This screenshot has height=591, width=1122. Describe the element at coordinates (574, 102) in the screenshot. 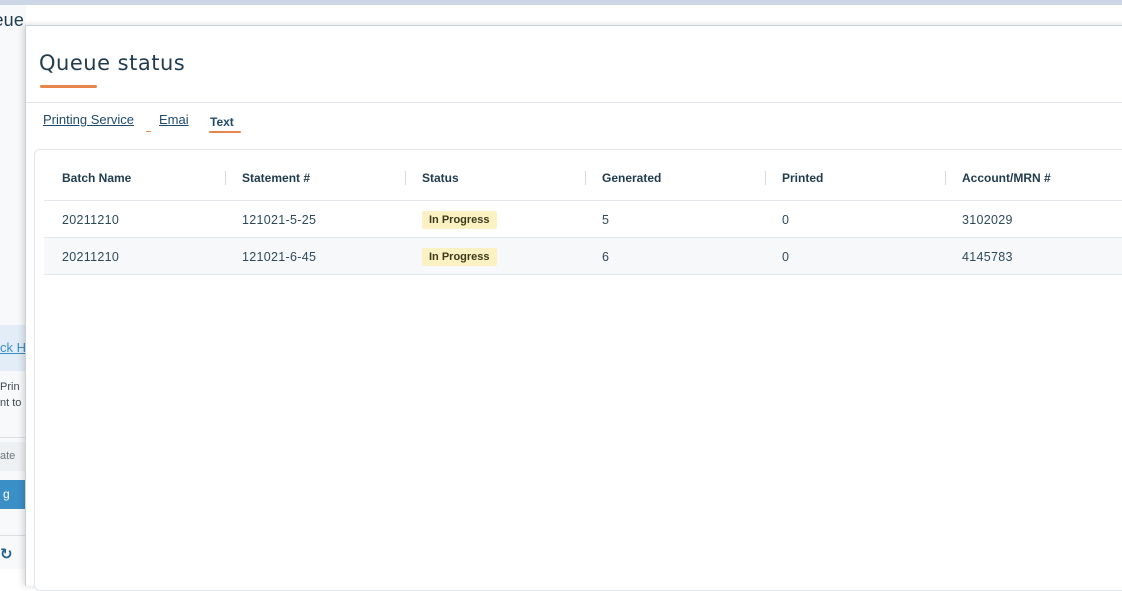

I see `header-divider` at that location.